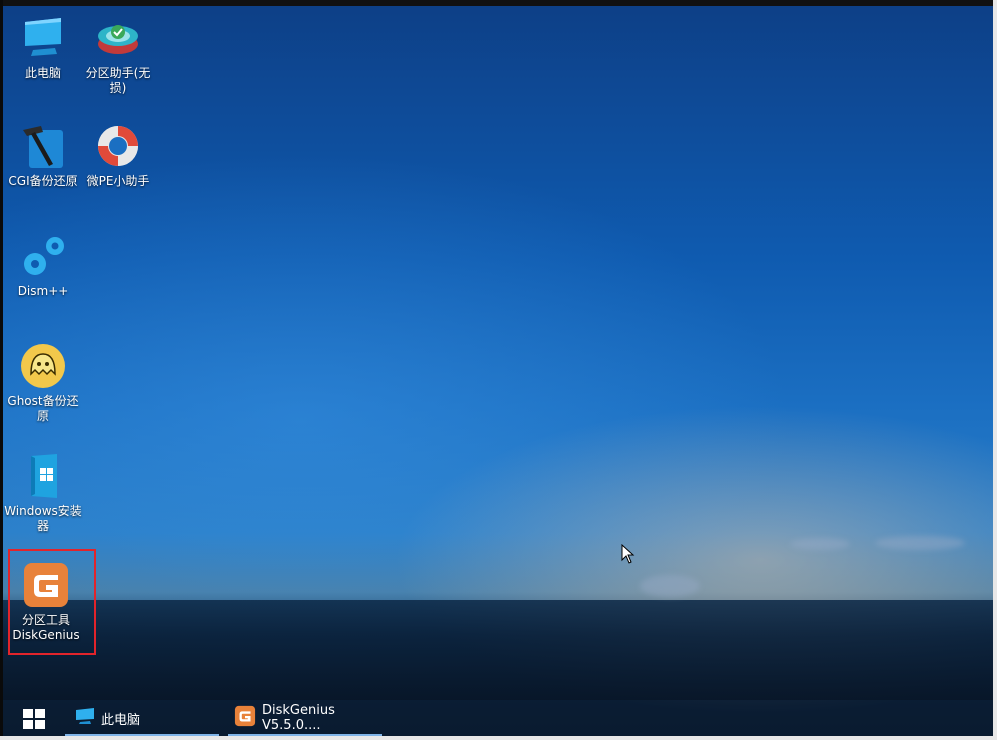 The width and height of the screenshot is (997, 740). Describe the element at coordinates (118, 80) in the screenshot. I see `desktop-icon-label: 分区助手(无损)` at that location.